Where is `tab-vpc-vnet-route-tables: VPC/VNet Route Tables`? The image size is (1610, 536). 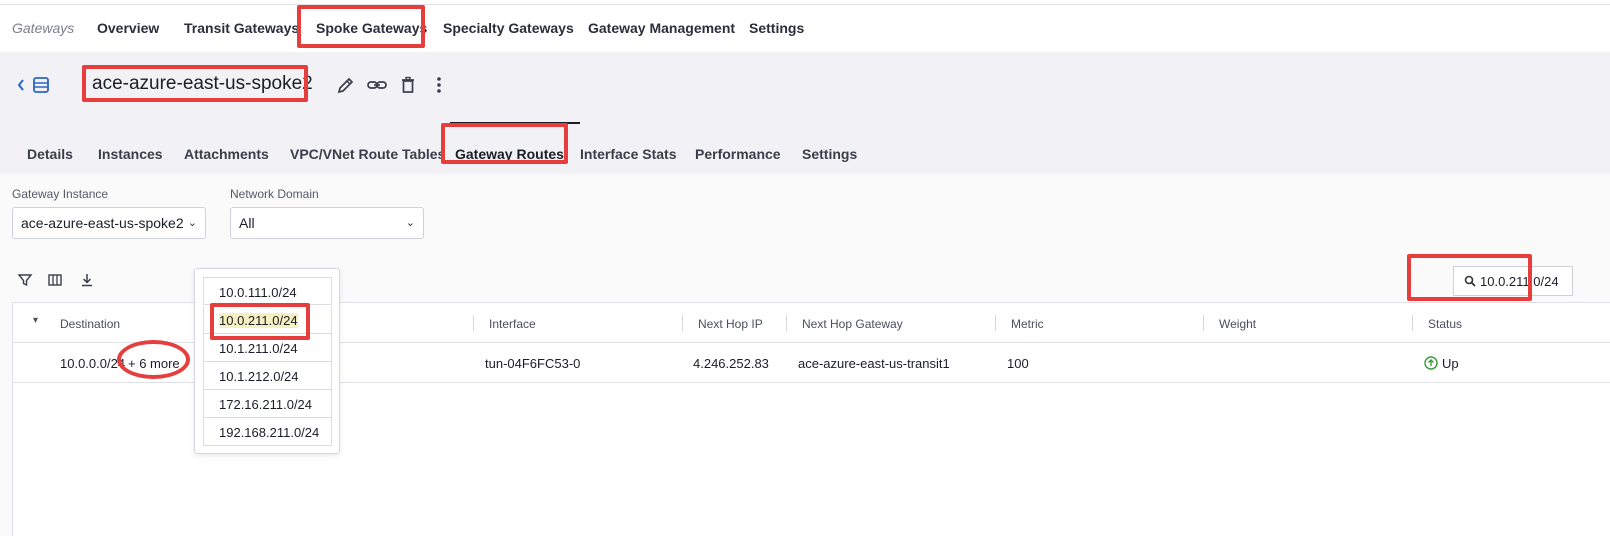
tab-vpc-vnet-route-tables: VPC/VNet Route Tables is located at coordinates (367, 154).